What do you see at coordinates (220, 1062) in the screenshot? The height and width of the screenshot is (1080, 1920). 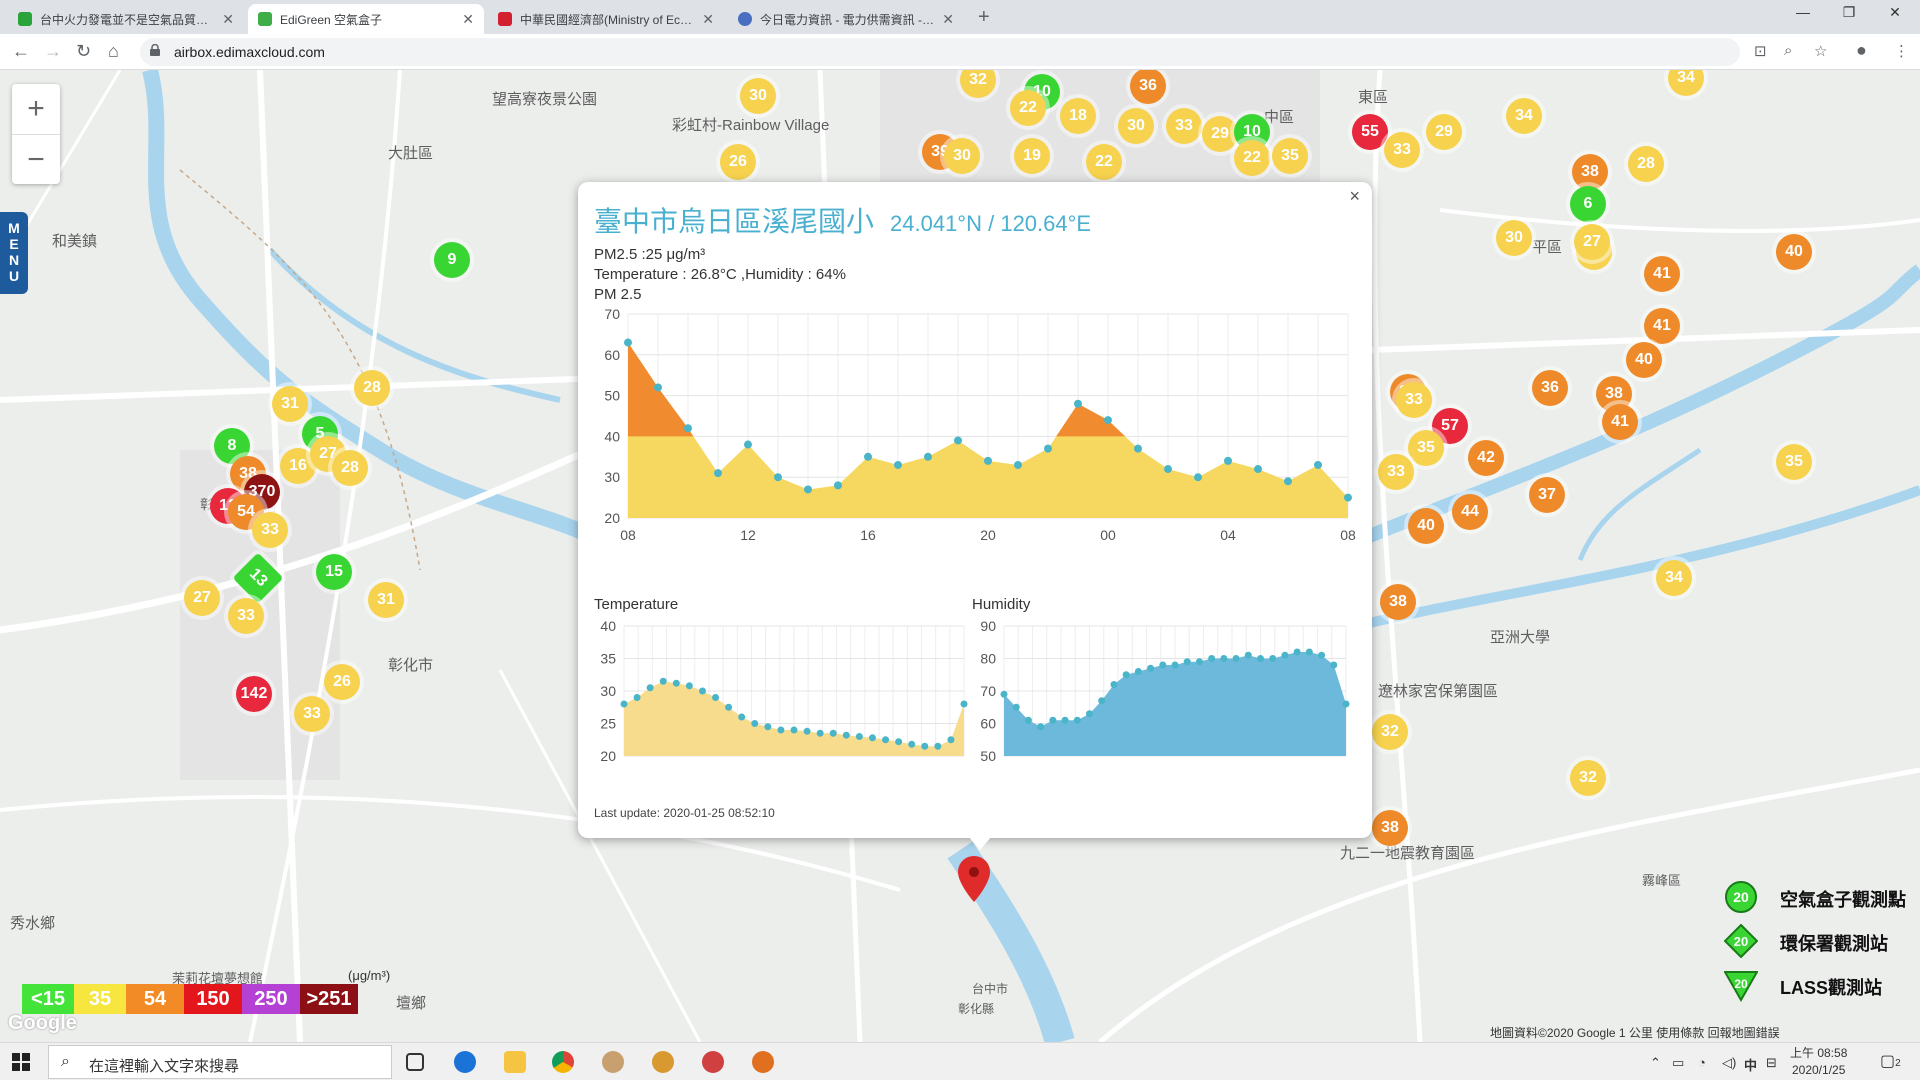 I see `taskbar-search: ⌕ 在這裡輸入文字來搜尋` at bounding box center [220, 1062].